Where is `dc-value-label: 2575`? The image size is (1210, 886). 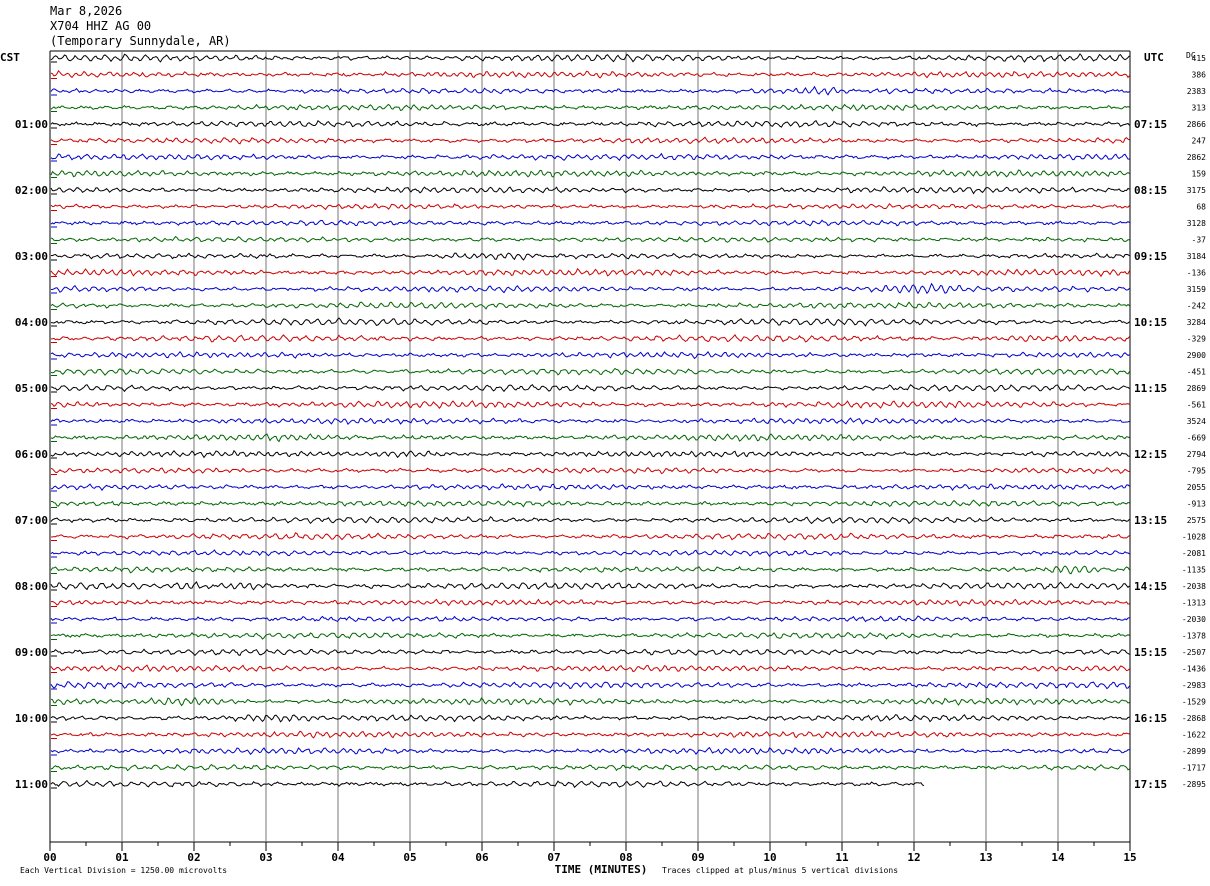 dc-value-label: 2575 is located at coordinates (1196, 520).